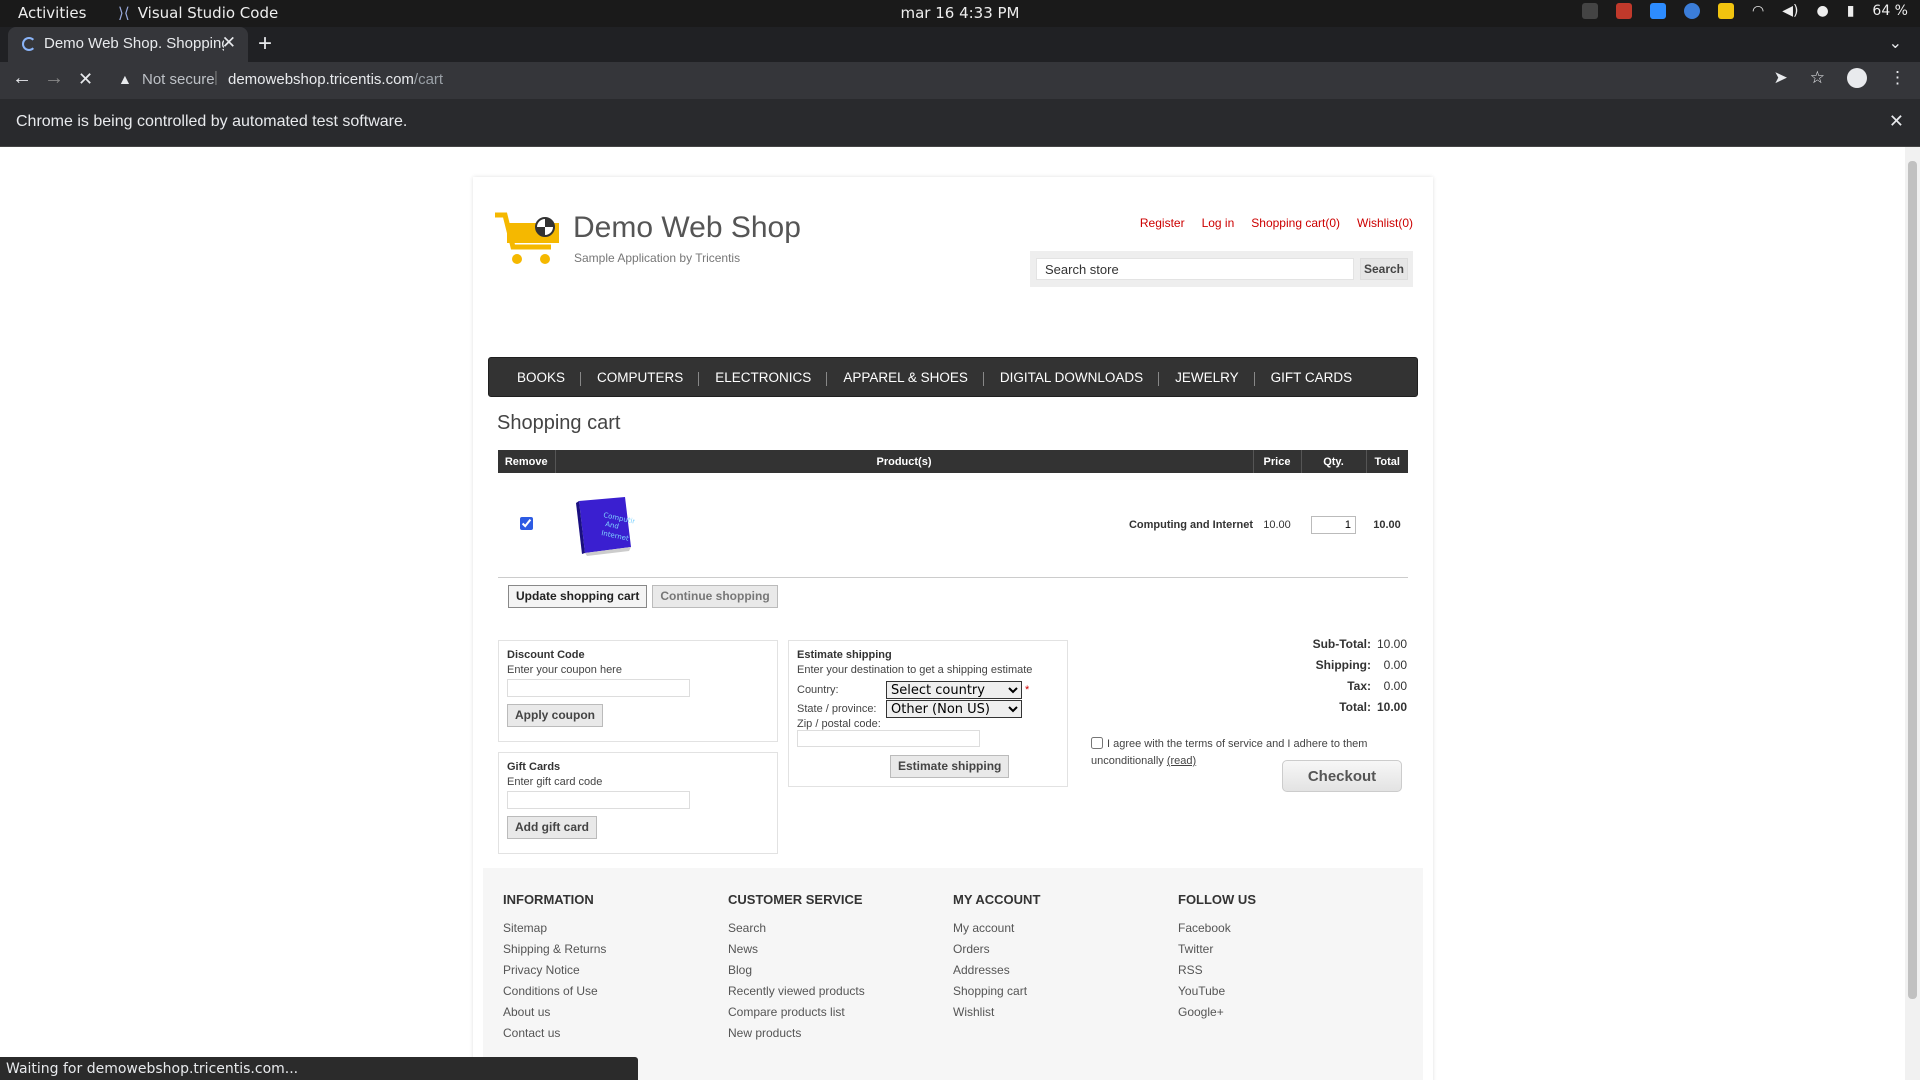 Image resolution: width=1920 pixels, height=1080 pixels. Describe the element at coordinates (85, 79) in the screenshot. I see `stop-loading-icon: ✕` at that location.